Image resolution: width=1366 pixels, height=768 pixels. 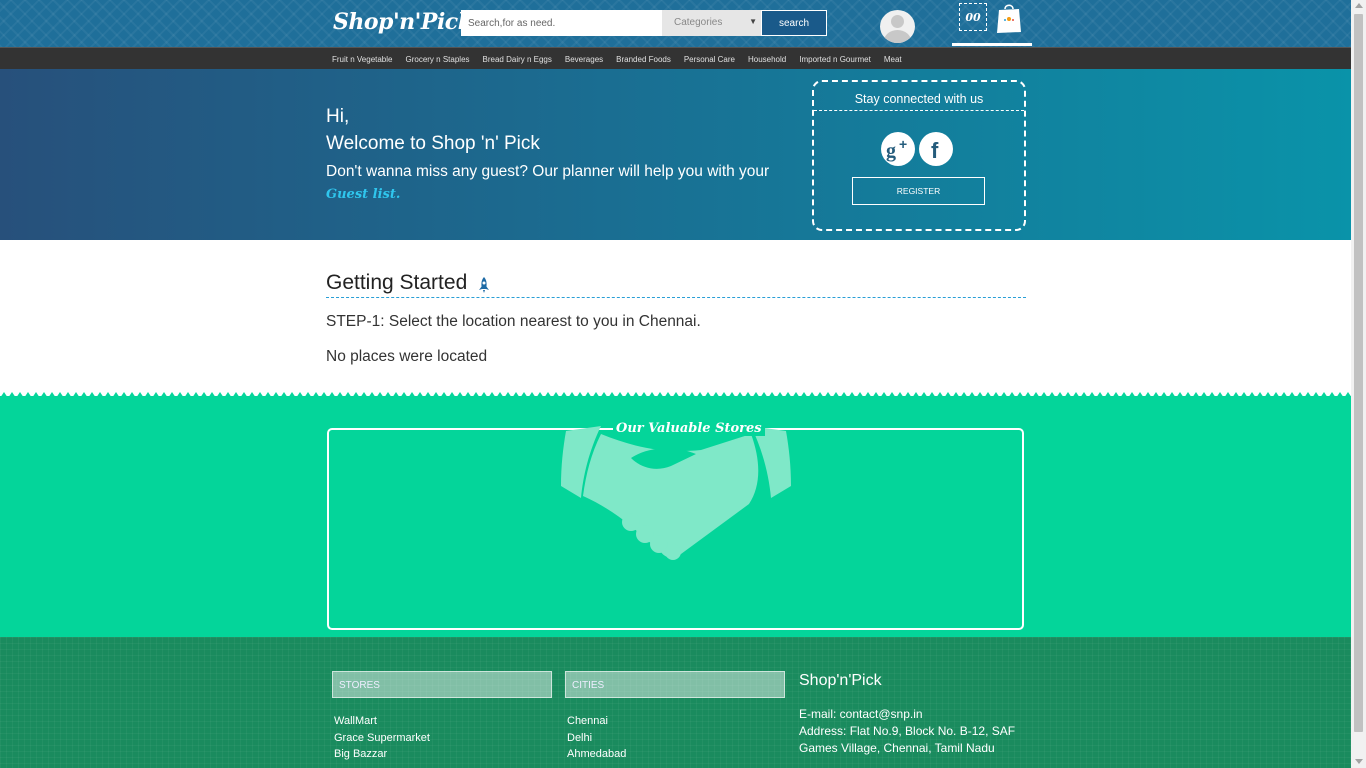 What do you see at coordinates (442, 684) in the screenshot?
I see `footer-stores-heading: STORES` at bounding box center [442, 684].